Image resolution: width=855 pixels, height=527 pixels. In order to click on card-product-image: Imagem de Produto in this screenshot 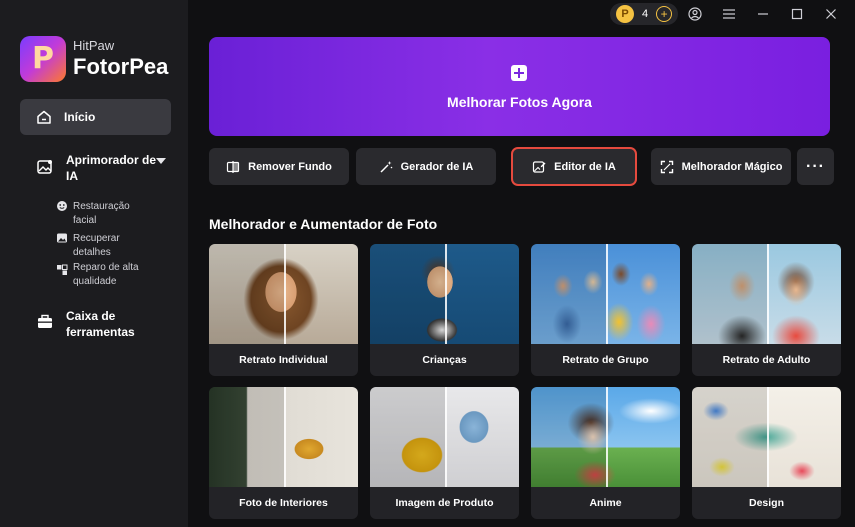, I will do `click(444, 453)`.